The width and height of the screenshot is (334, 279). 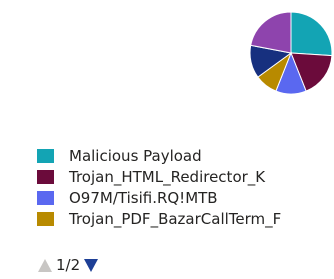 I want to click on legend-pager: 1/2, so click(x=68, y=265).